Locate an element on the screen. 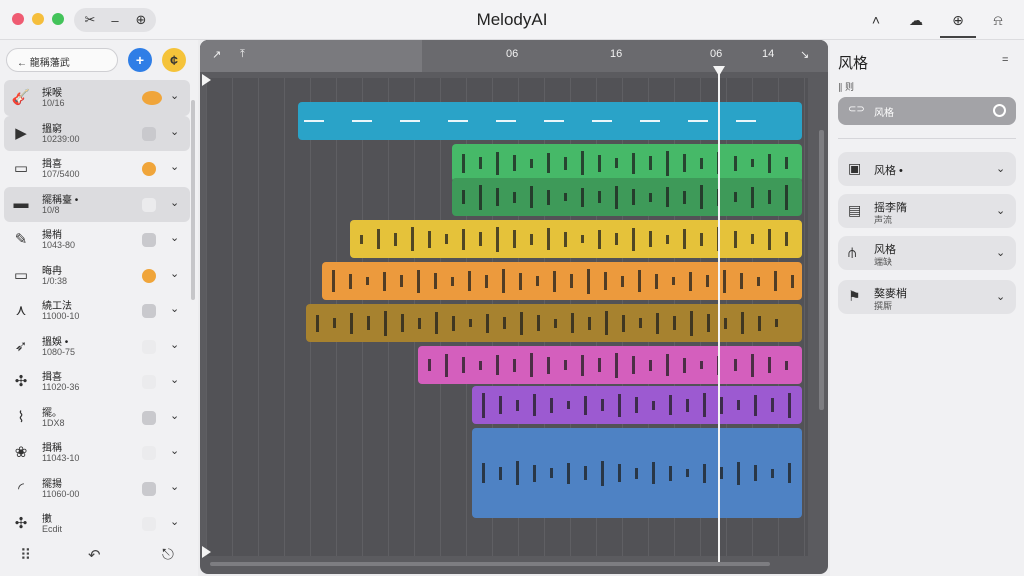 This screenshot has width=1024, height=576. bell-icon: ⍾ is located at coordinates (998, 20).